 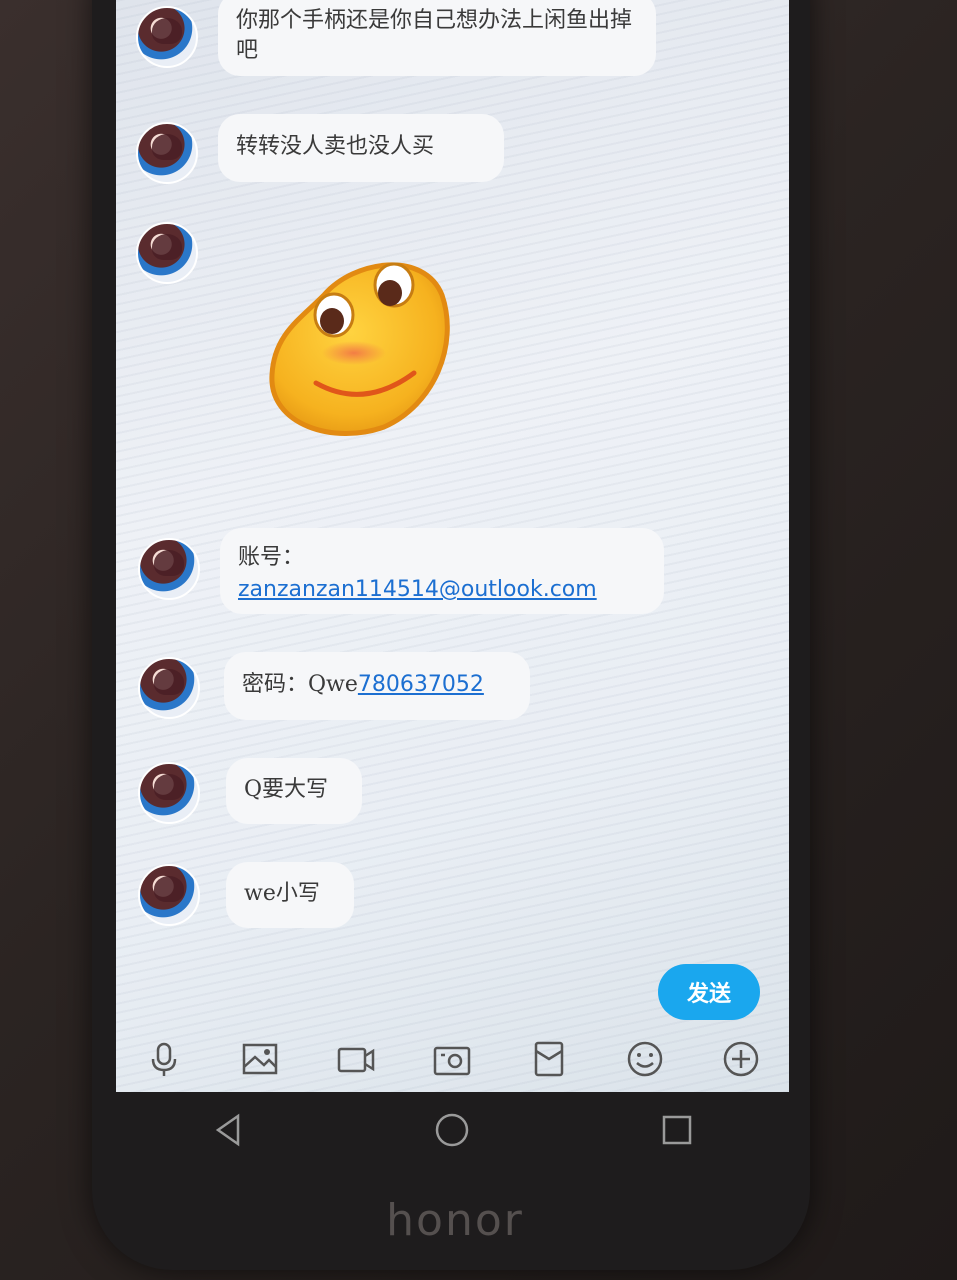 I want to click on system-navigation-bar, so click(x=452, y=1132).